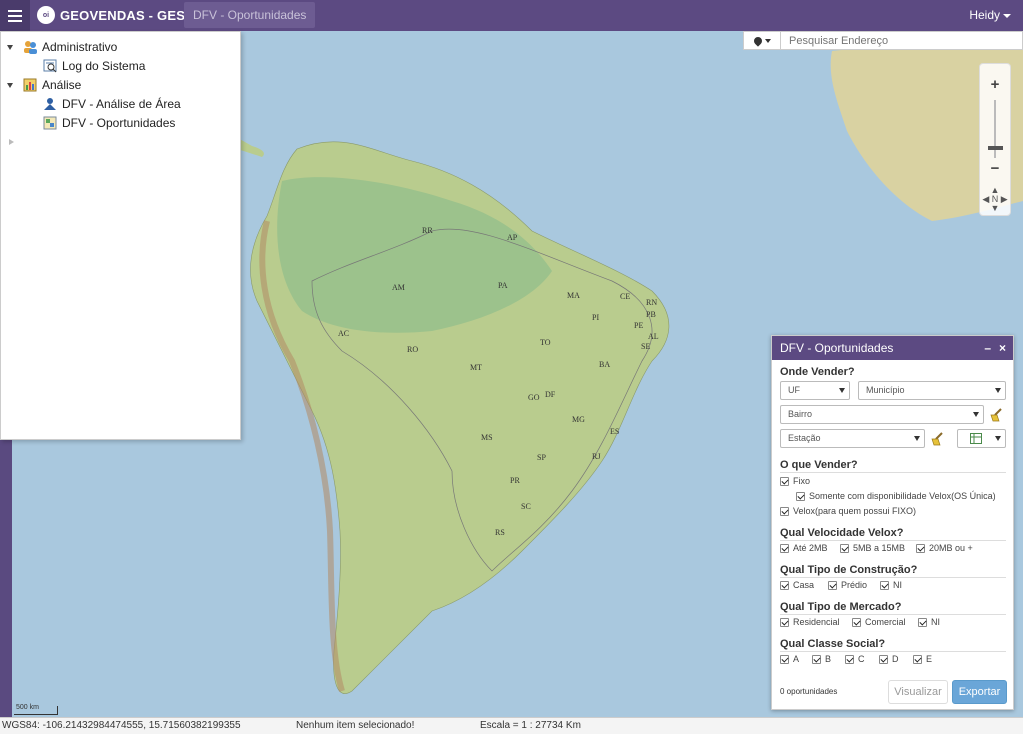 Image resolution: width=1023 pixels, height=734 pixels. Describe the element at coordinates (46, 15) in the screenshot. I see `brand-logo: oi` at that location.